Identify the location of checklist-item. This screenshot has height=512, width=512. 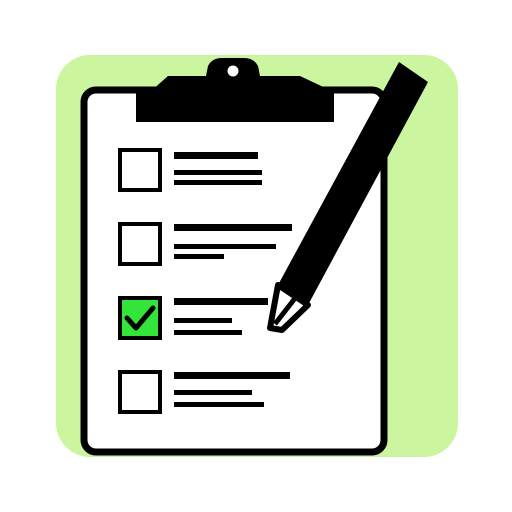
(190, 170).